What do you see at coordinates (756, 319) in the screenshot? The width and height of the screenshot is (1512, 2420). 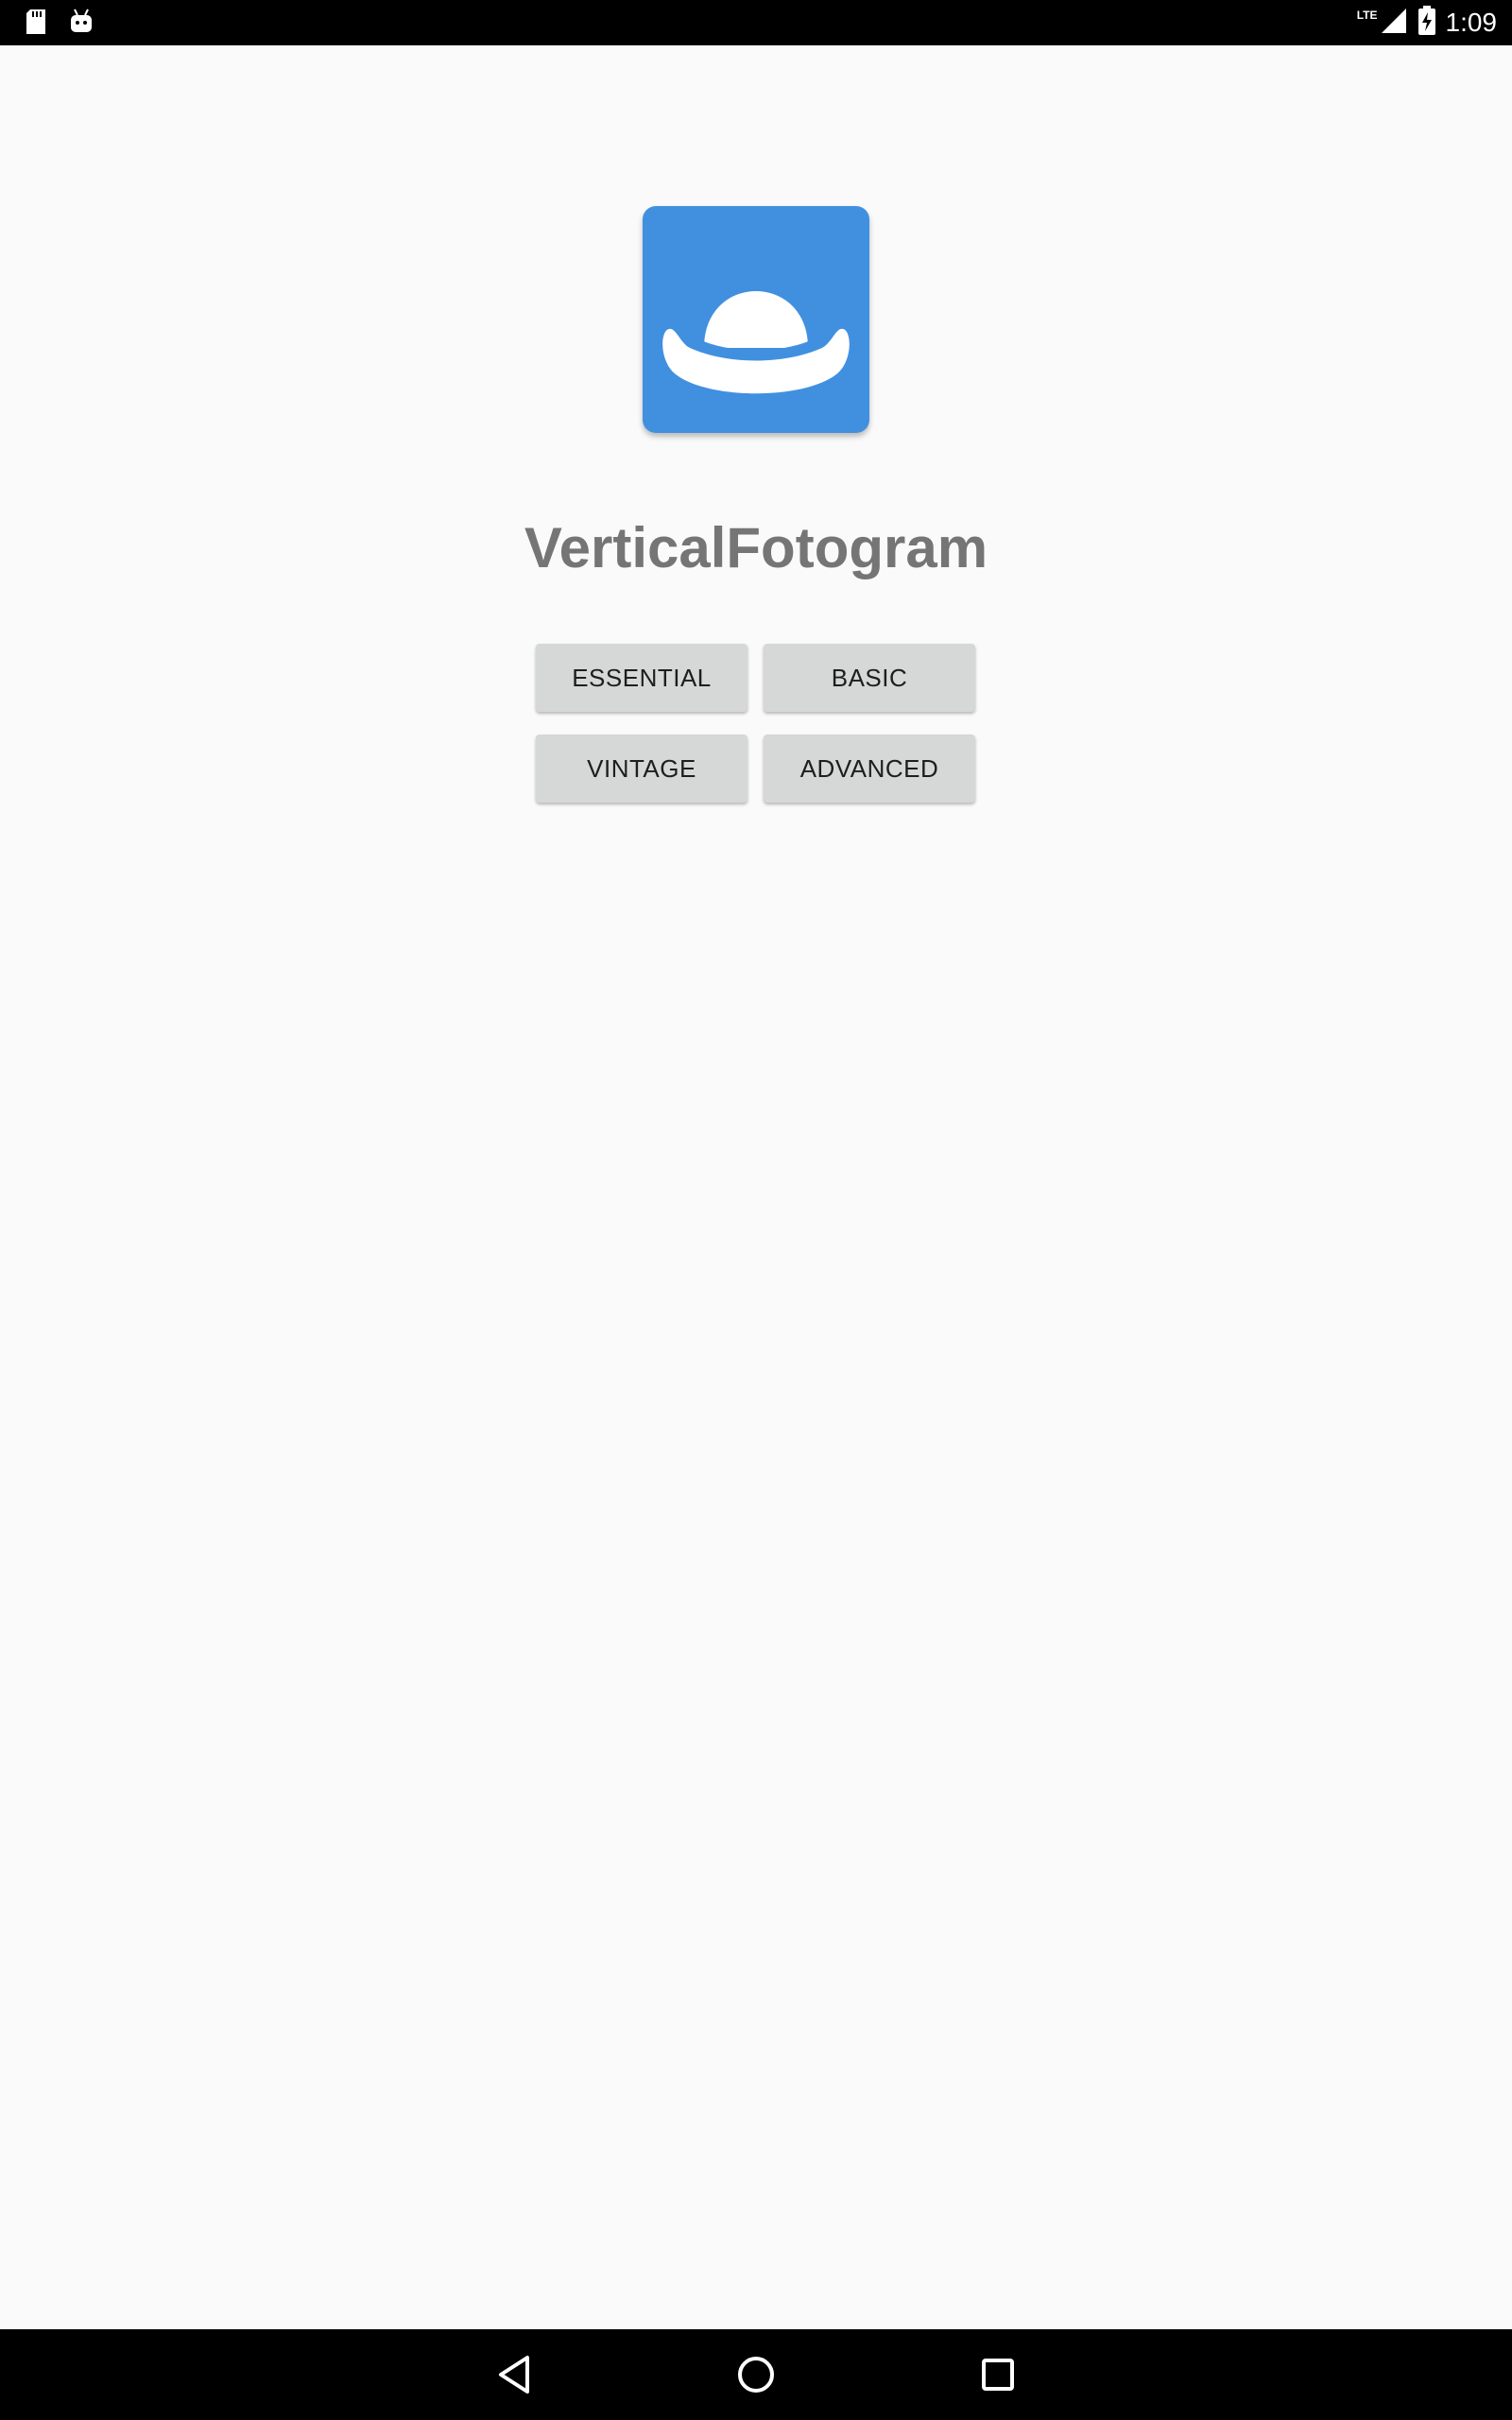 I see `bowler-hat-icon` at bounding box center [756, 319].